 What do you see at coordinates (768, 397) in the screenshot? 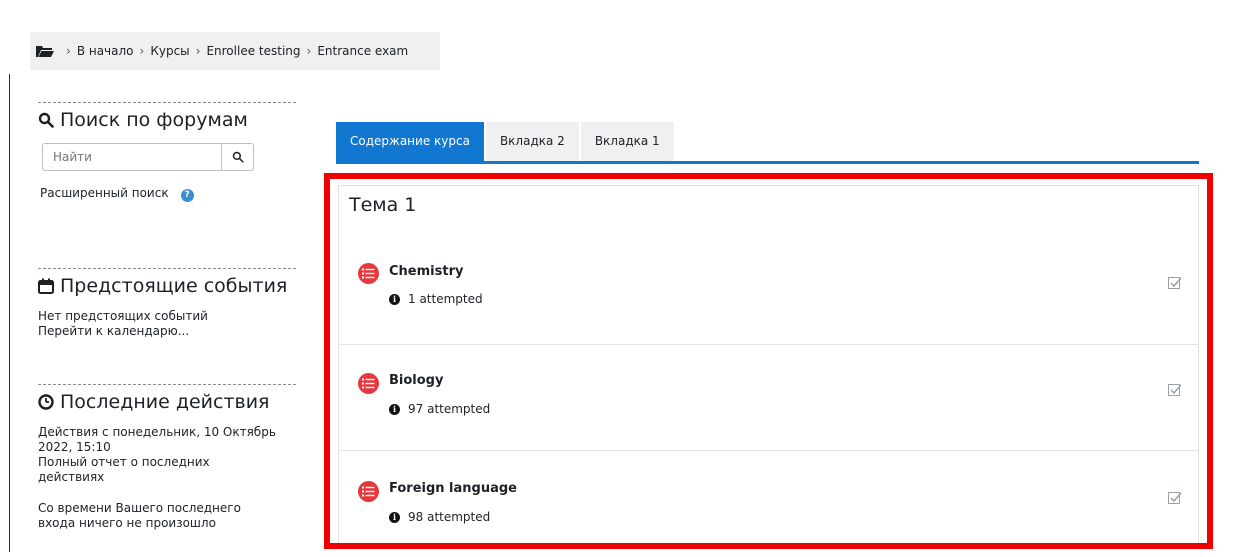
I see `activity-item-biology: Biology i 97 attempted` at bounding box center [768, 397].